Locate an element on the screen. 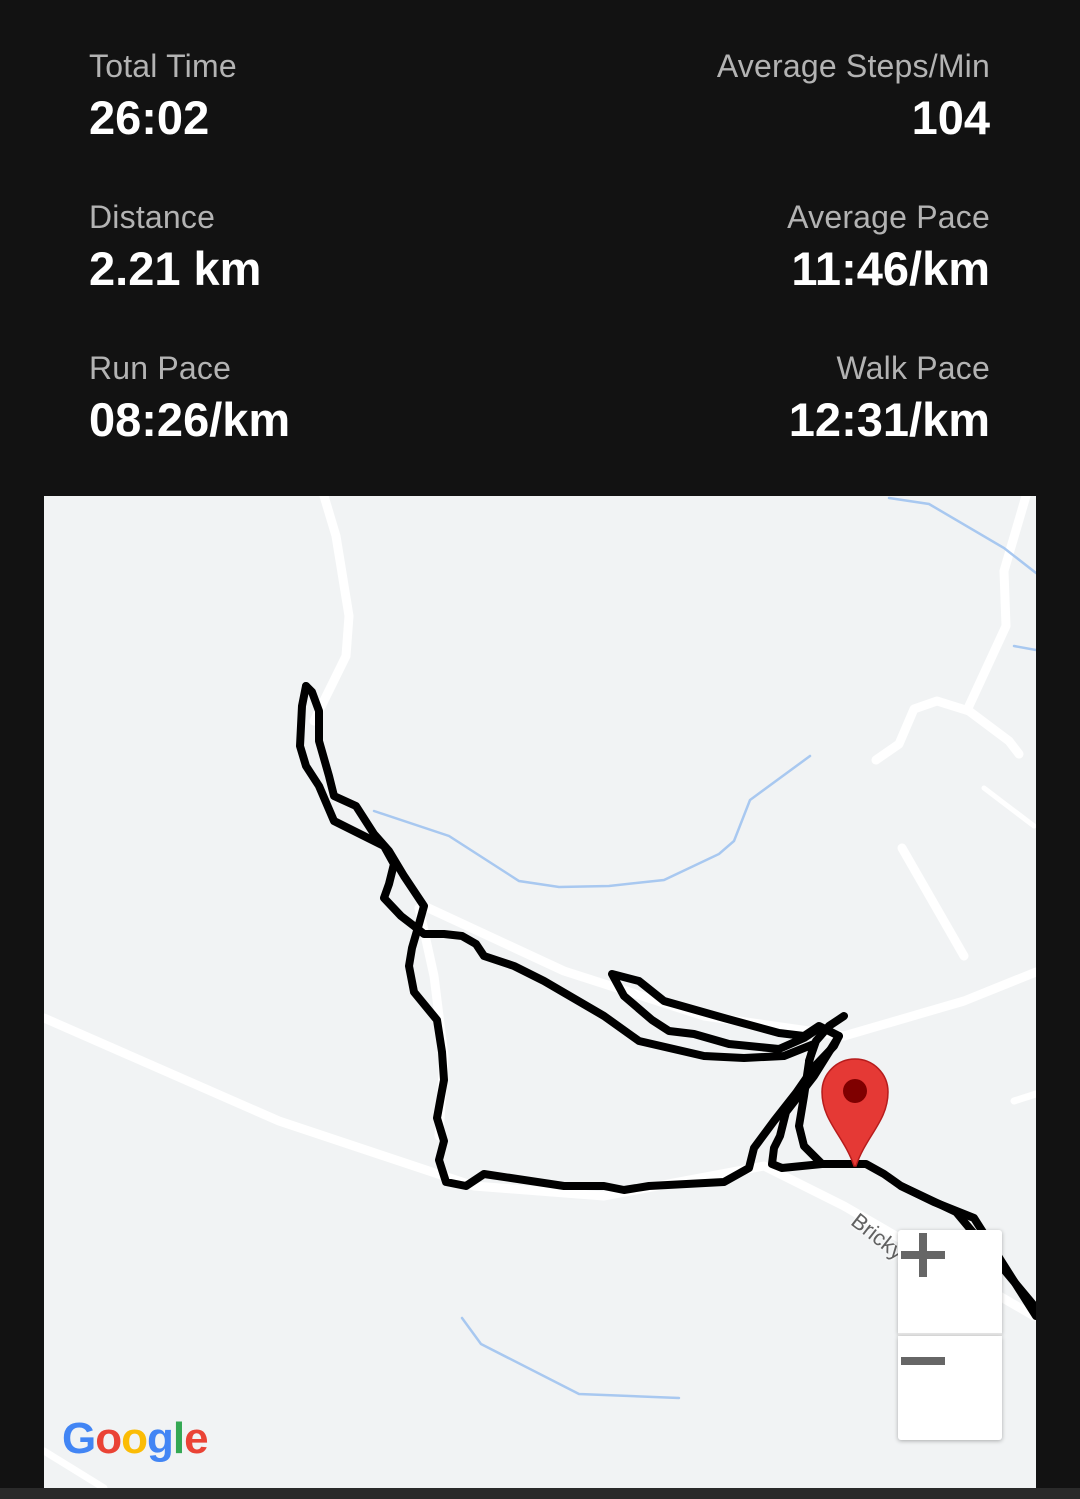 The width and height of the screenshot is (1080, 1499). stat-label: Run Pace is located at coordinates (160, 368).